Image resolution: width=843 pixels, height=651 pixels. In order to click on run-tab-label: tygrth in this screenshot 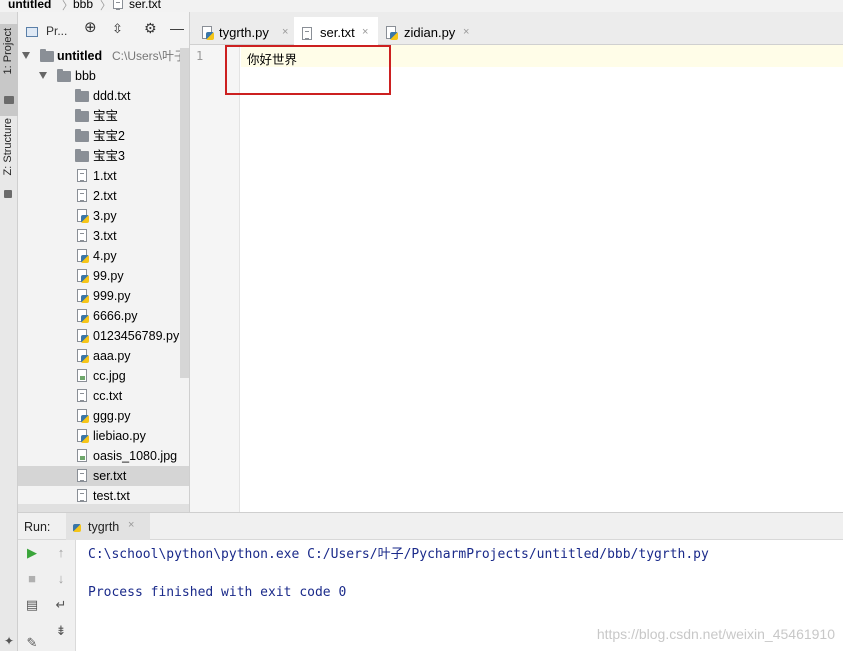, I will do `click(104, 527)`.